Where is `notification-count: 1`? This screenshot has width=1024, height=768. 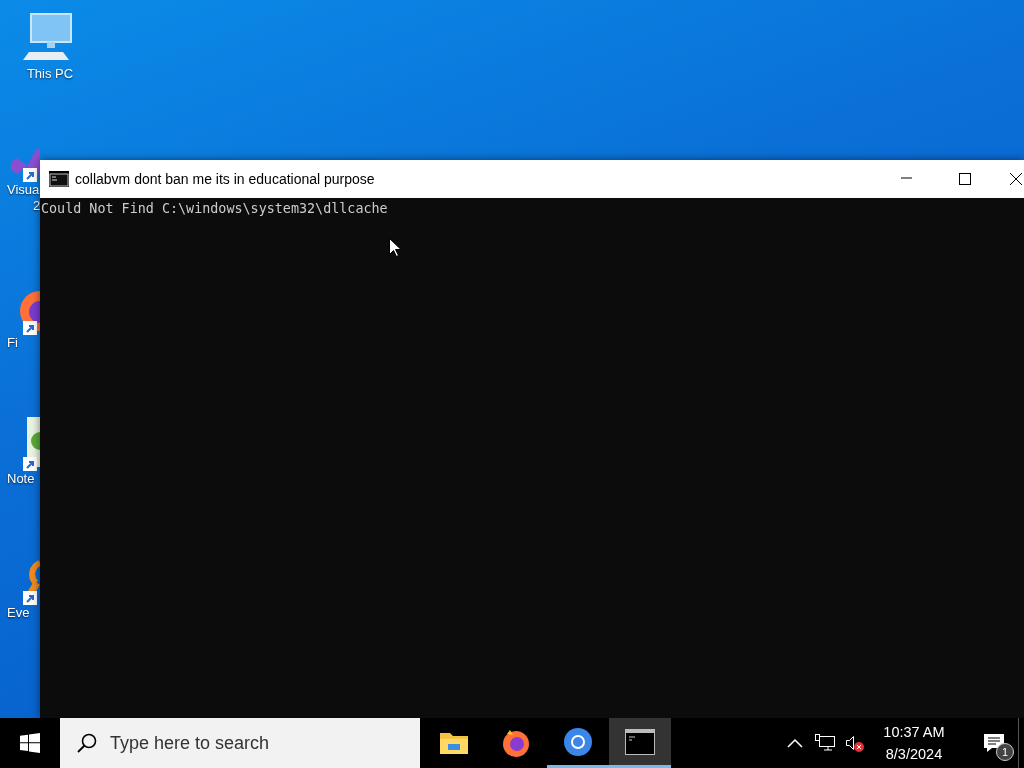 notification-count: 1 is located at coordinates (1005, 752).